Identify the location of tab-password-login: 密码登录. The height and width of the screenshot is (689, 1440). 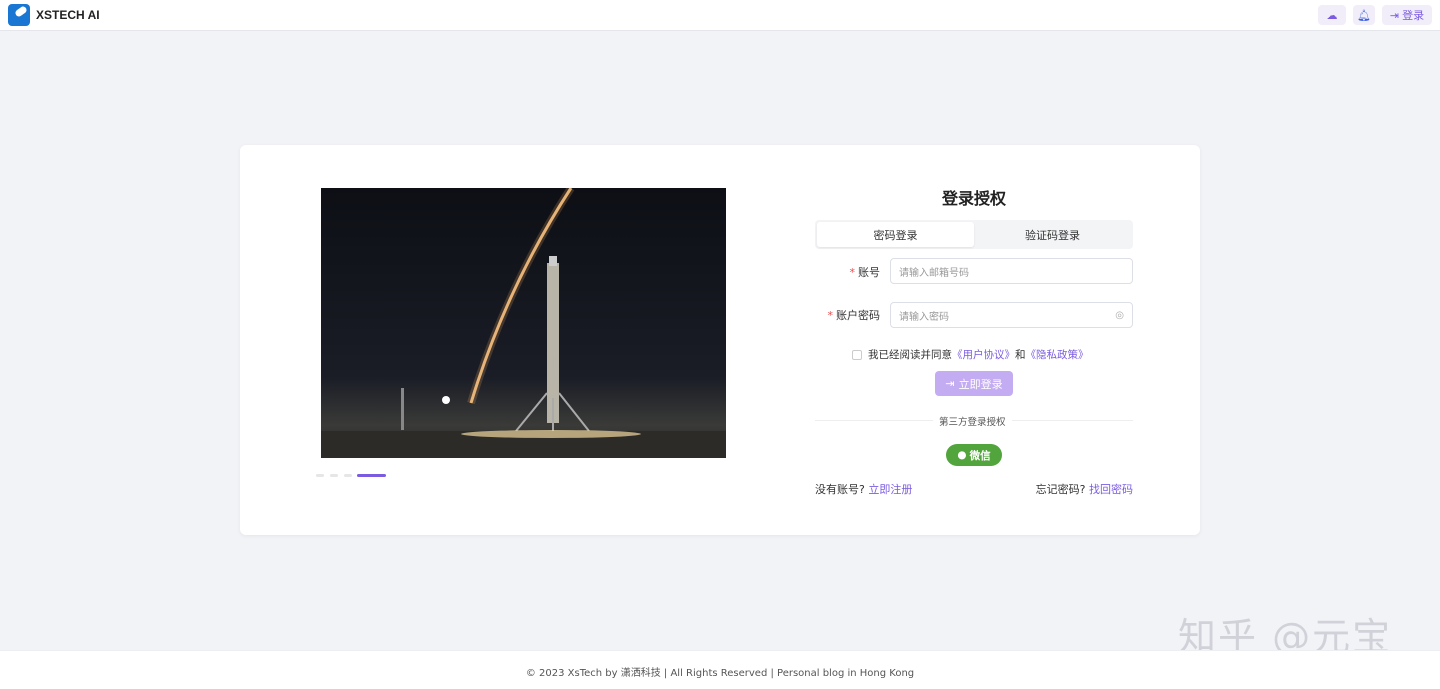
(895, 234).